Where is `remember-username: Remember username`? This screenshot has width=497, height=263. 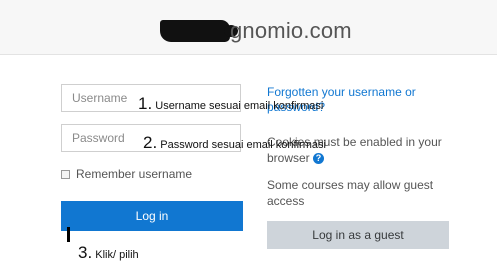
remember-username: Remember username is located at coordinates (126, 174).